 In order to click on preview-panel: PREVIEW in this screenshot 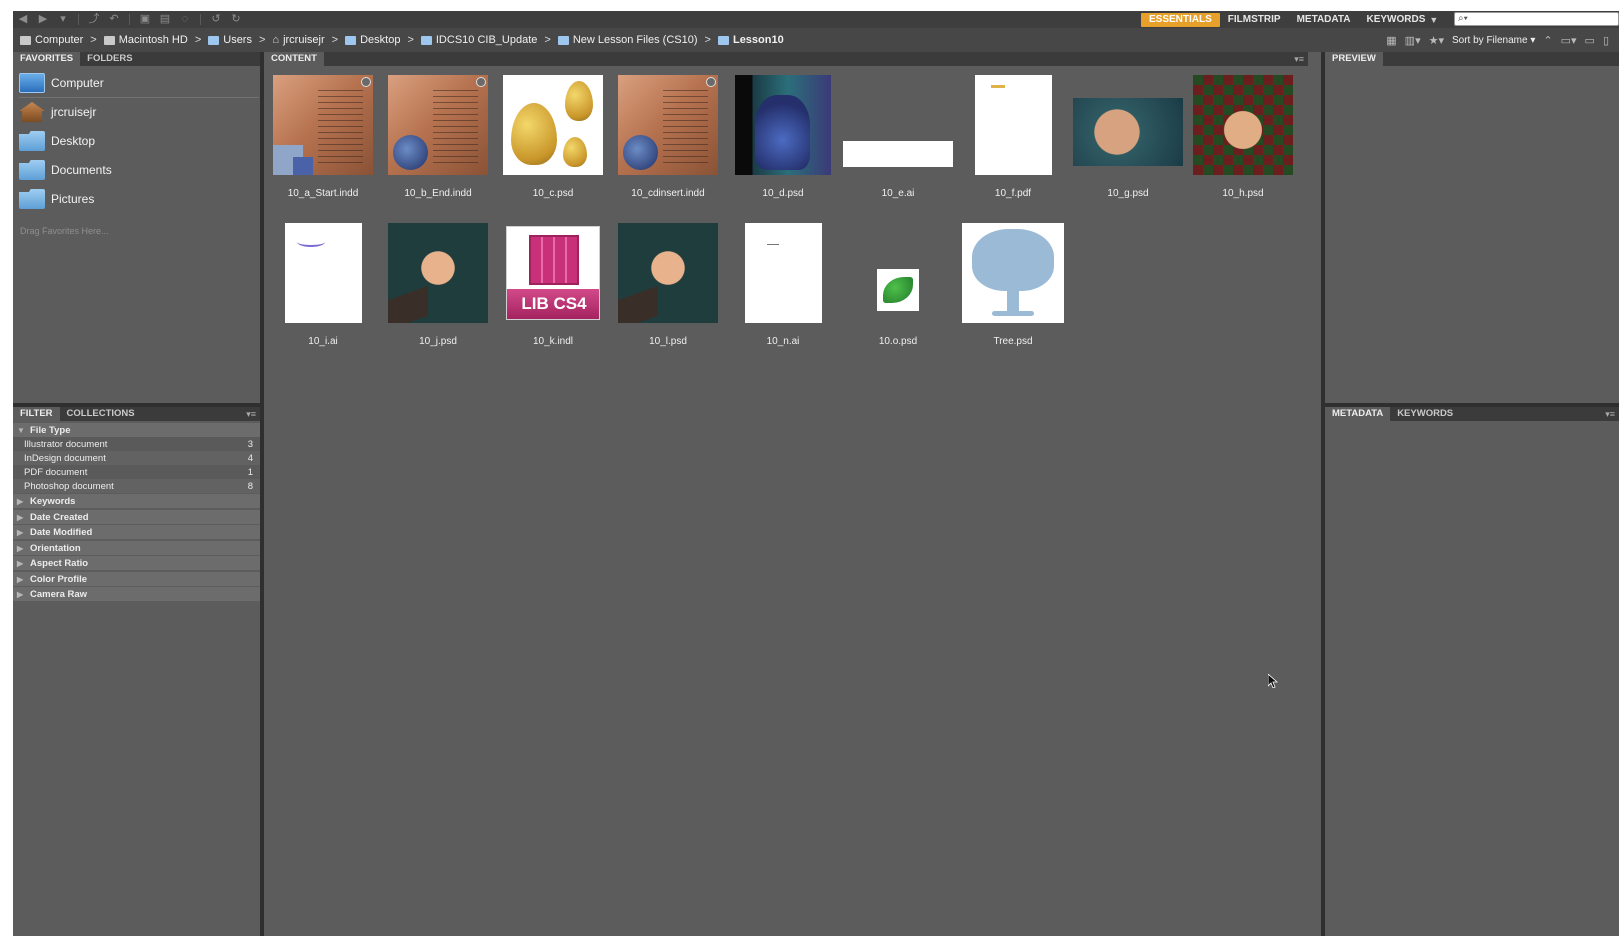, I will do `click(1472, 227)`.